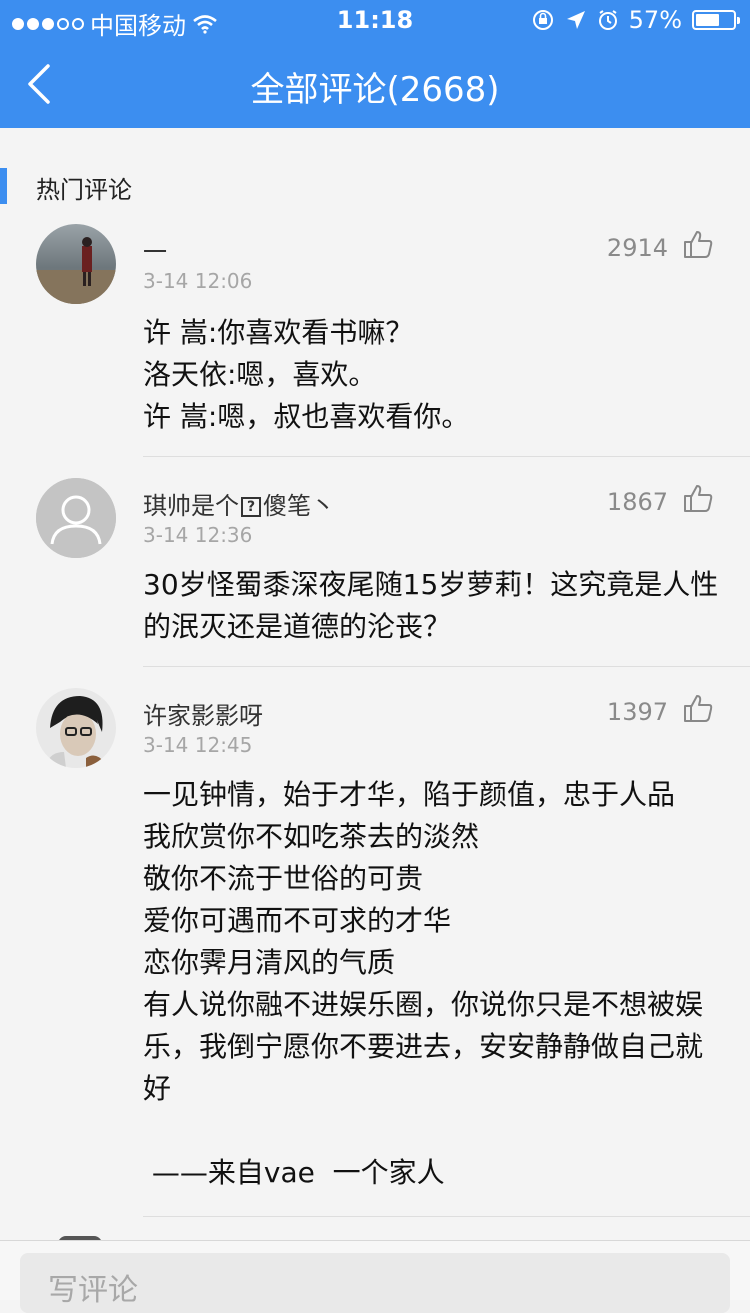 The height and width of the screenshot is (1313, 750). What do you see at coordinates (542, 20) in the screenshot?
I see `rotation-lock-icon` at bounding box center [542, 20].